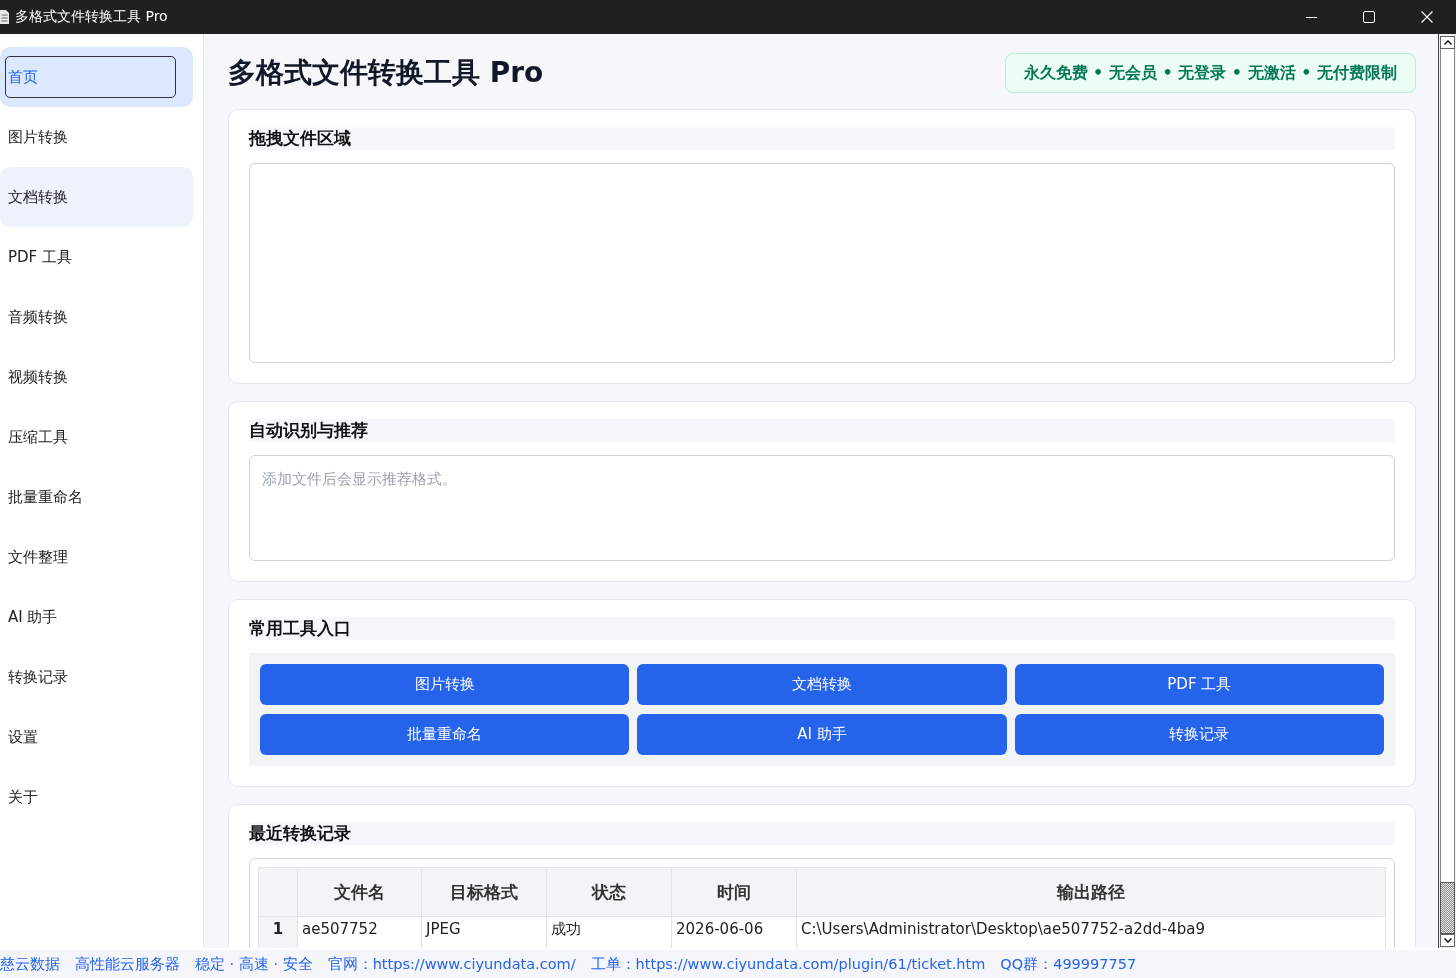 This screenshot has height=978, width=1456. What do you see at coordinates (96, 257) in the screenshot?
I see `sidebar-item: PDF 工具` at bounding box center [96, 257].